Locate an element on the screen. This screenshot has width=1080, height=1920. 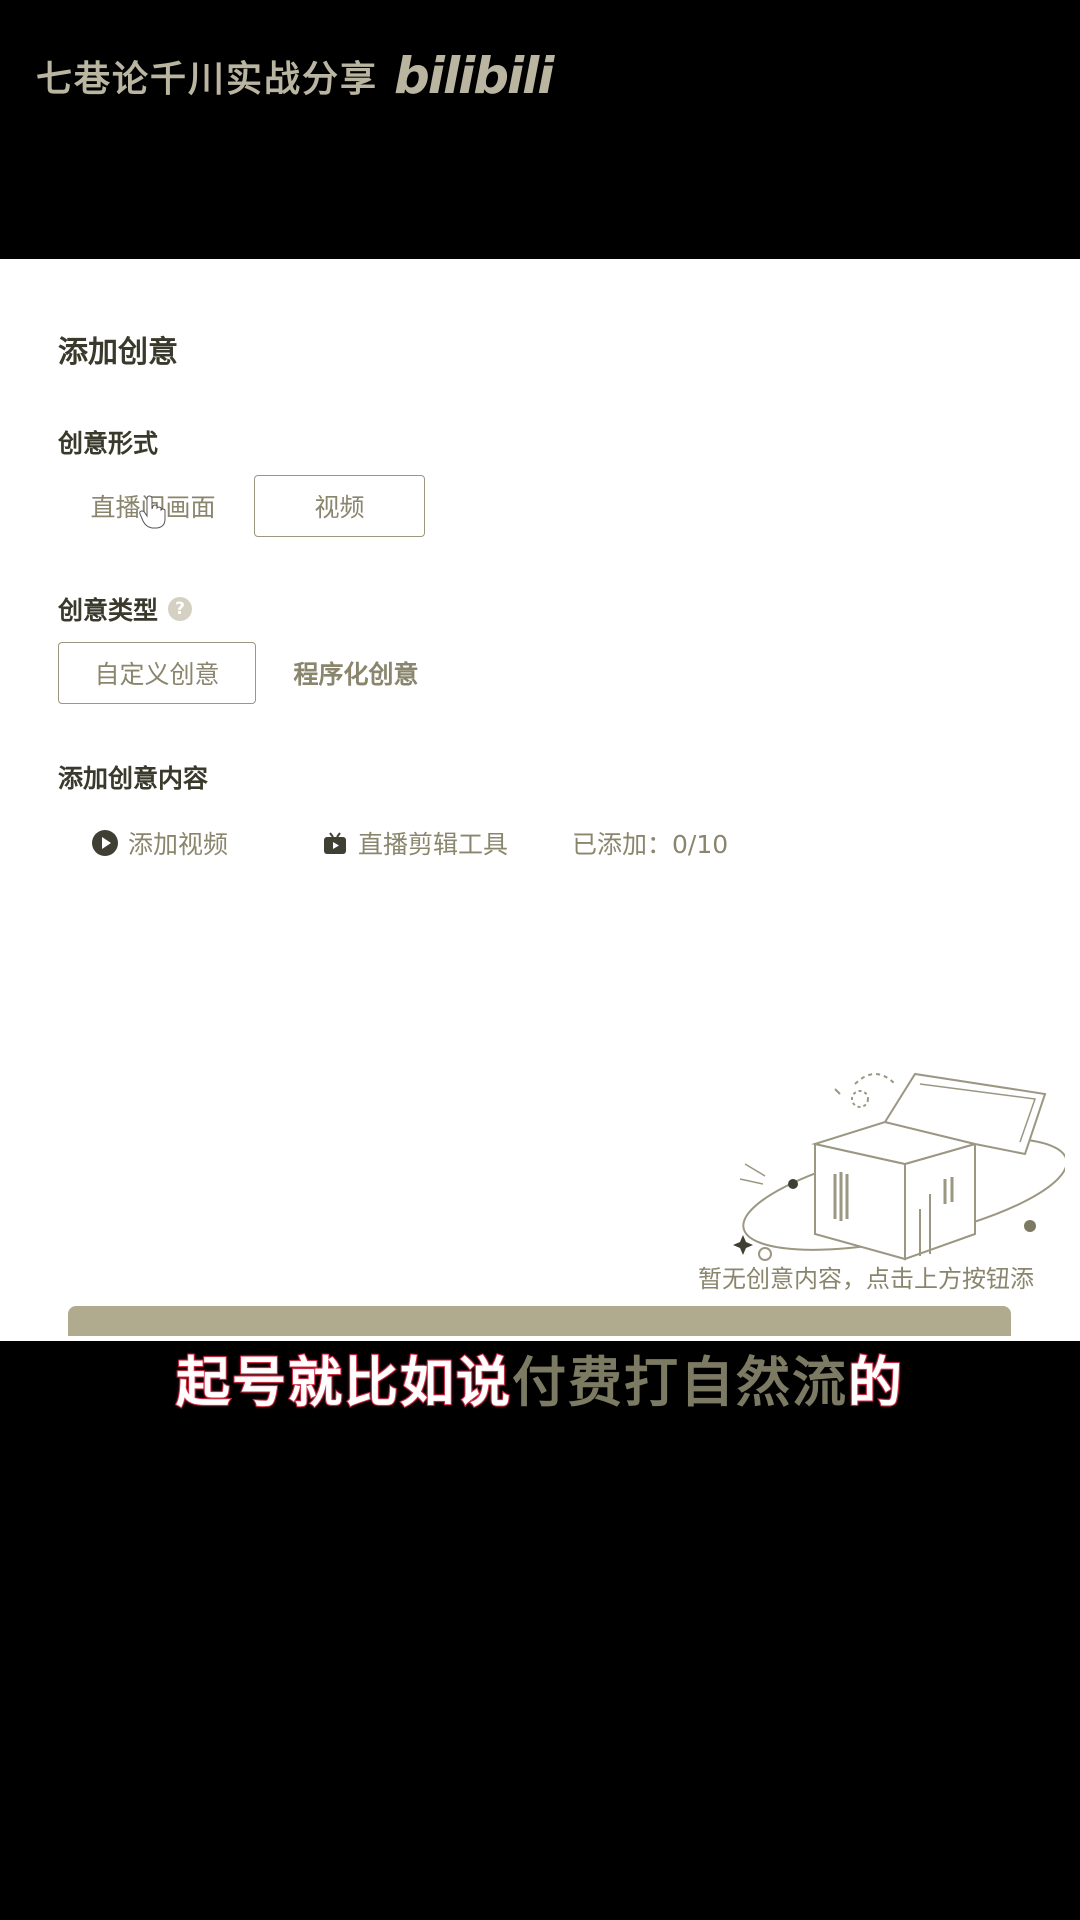
option-programmatic-creative: 程序化创意 is located at coordinates (356, 673).